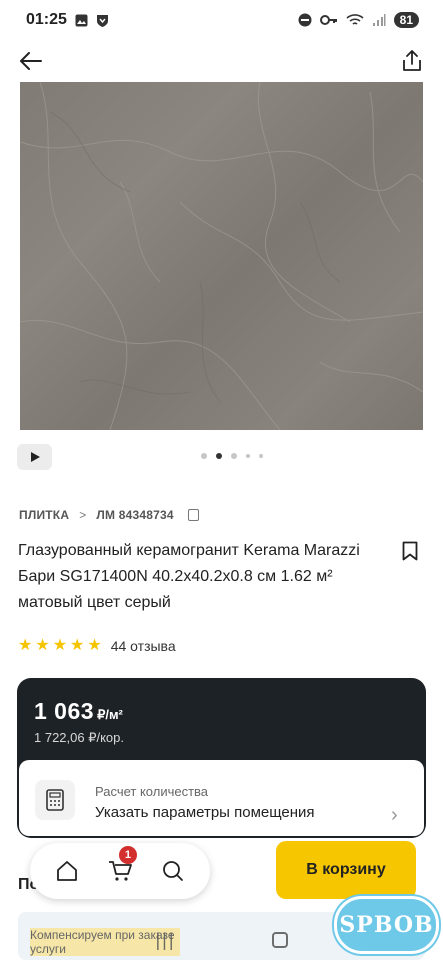  Describe the element at coordinates (110, 714) in the screenshot. I see `price-unit: ₽/м²` at that location.